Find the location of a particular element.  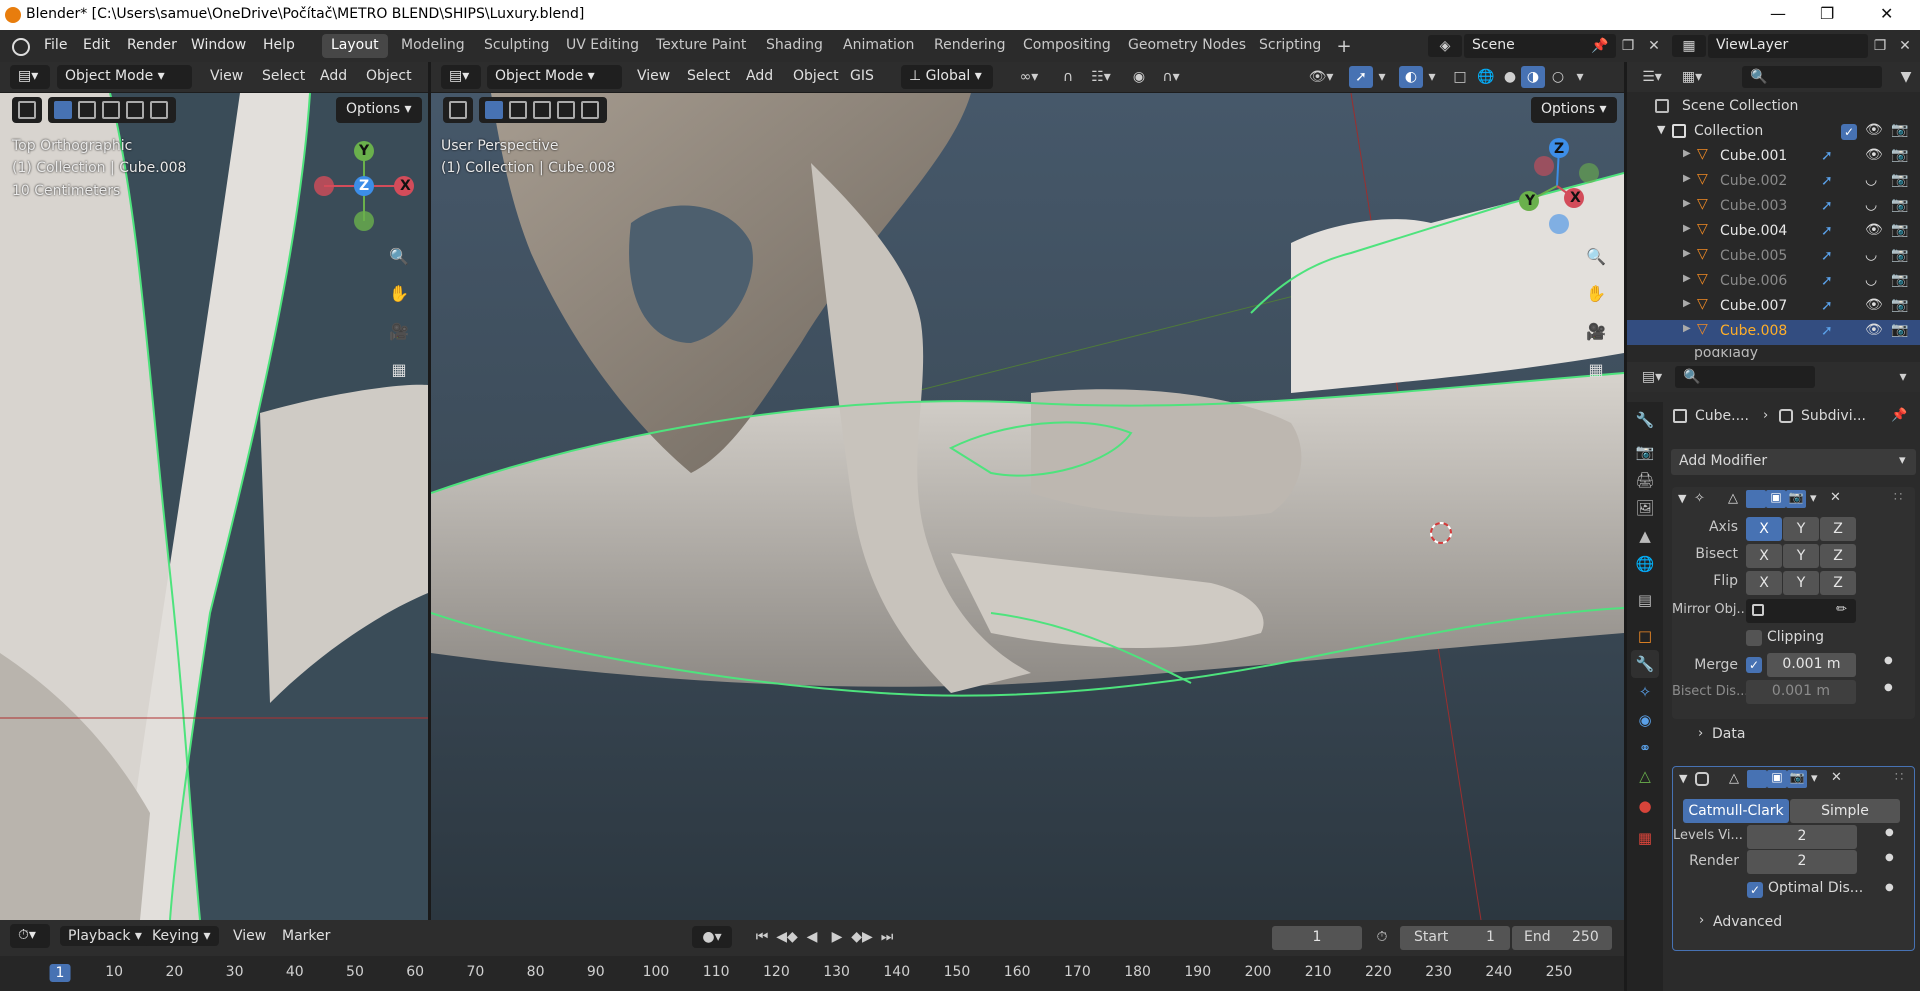

data-subpanel: › Data is located at coordinates (1793, 735).